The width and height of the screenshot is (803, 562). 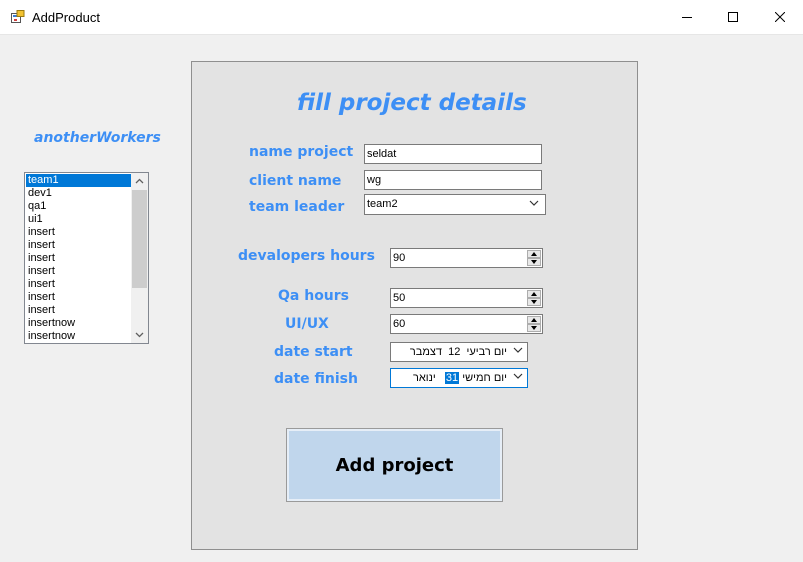 I want to click on client-name-input: wg, so click(x=453, y=180).